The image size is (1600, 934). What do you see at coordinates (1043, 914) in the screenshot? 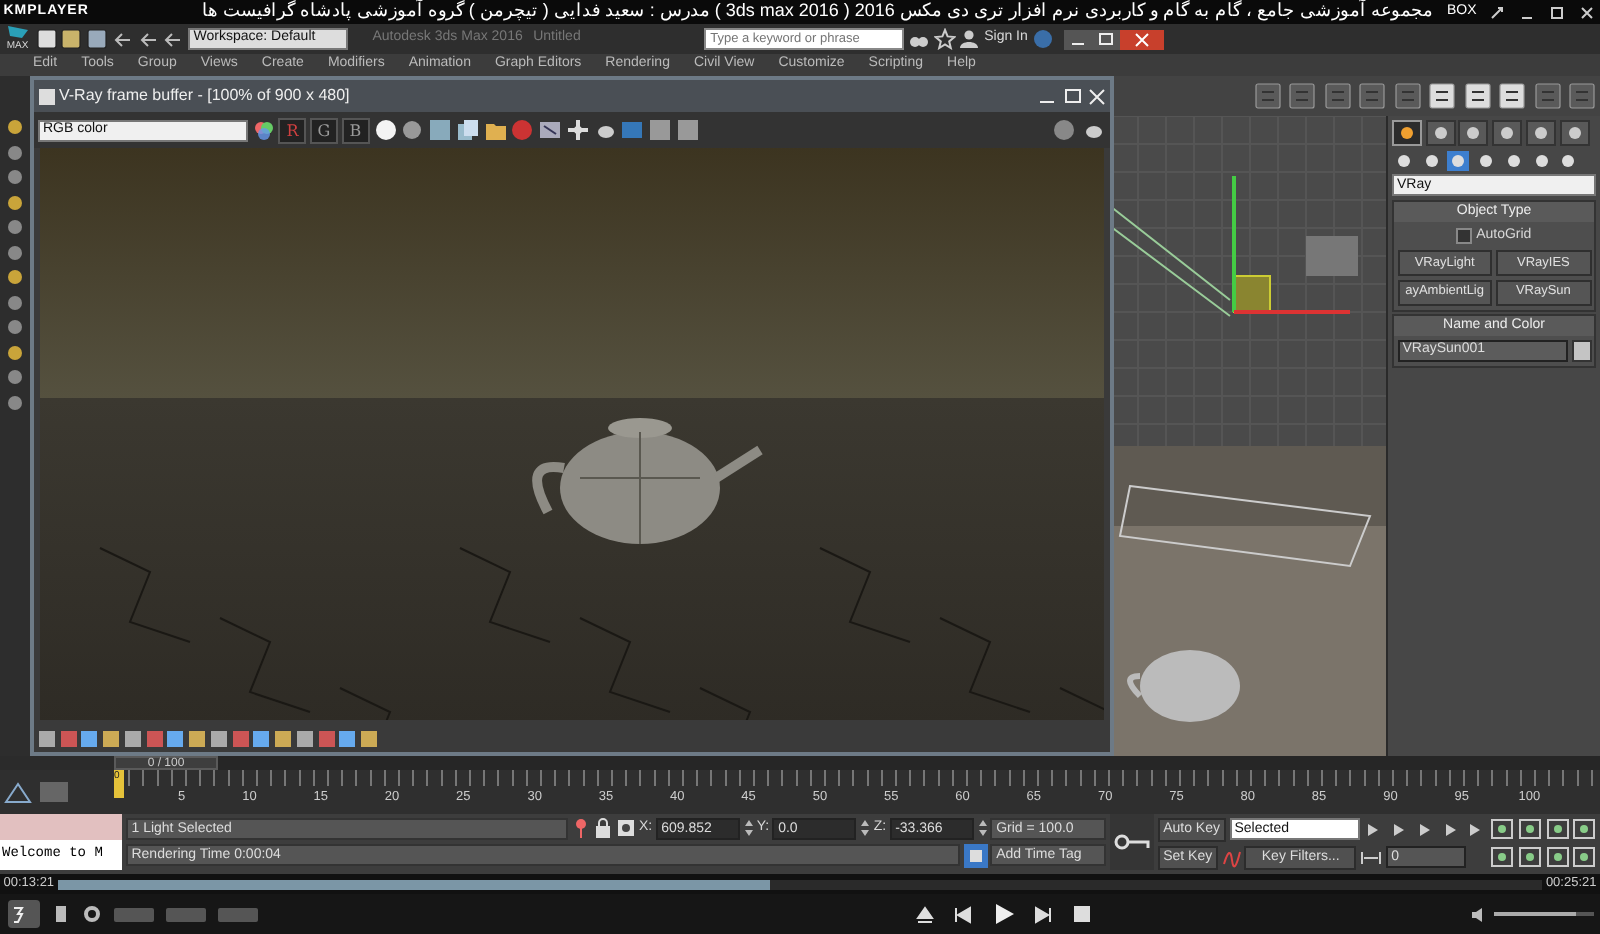
I see `next-icon` at bounding box center [1043, 914].